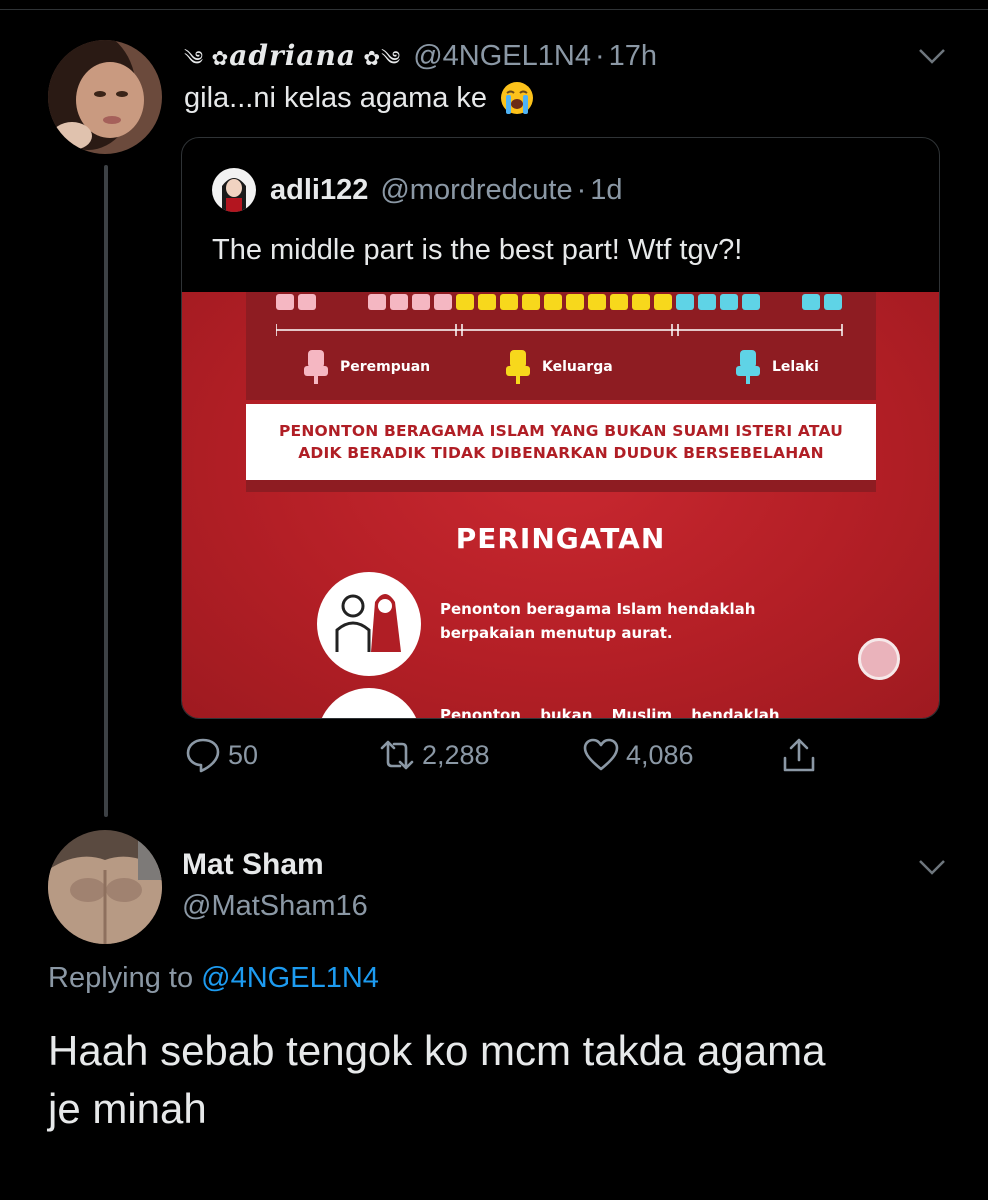 The image size is (988, 1200). I want to click on thread-connector-line, so click(106, 491).